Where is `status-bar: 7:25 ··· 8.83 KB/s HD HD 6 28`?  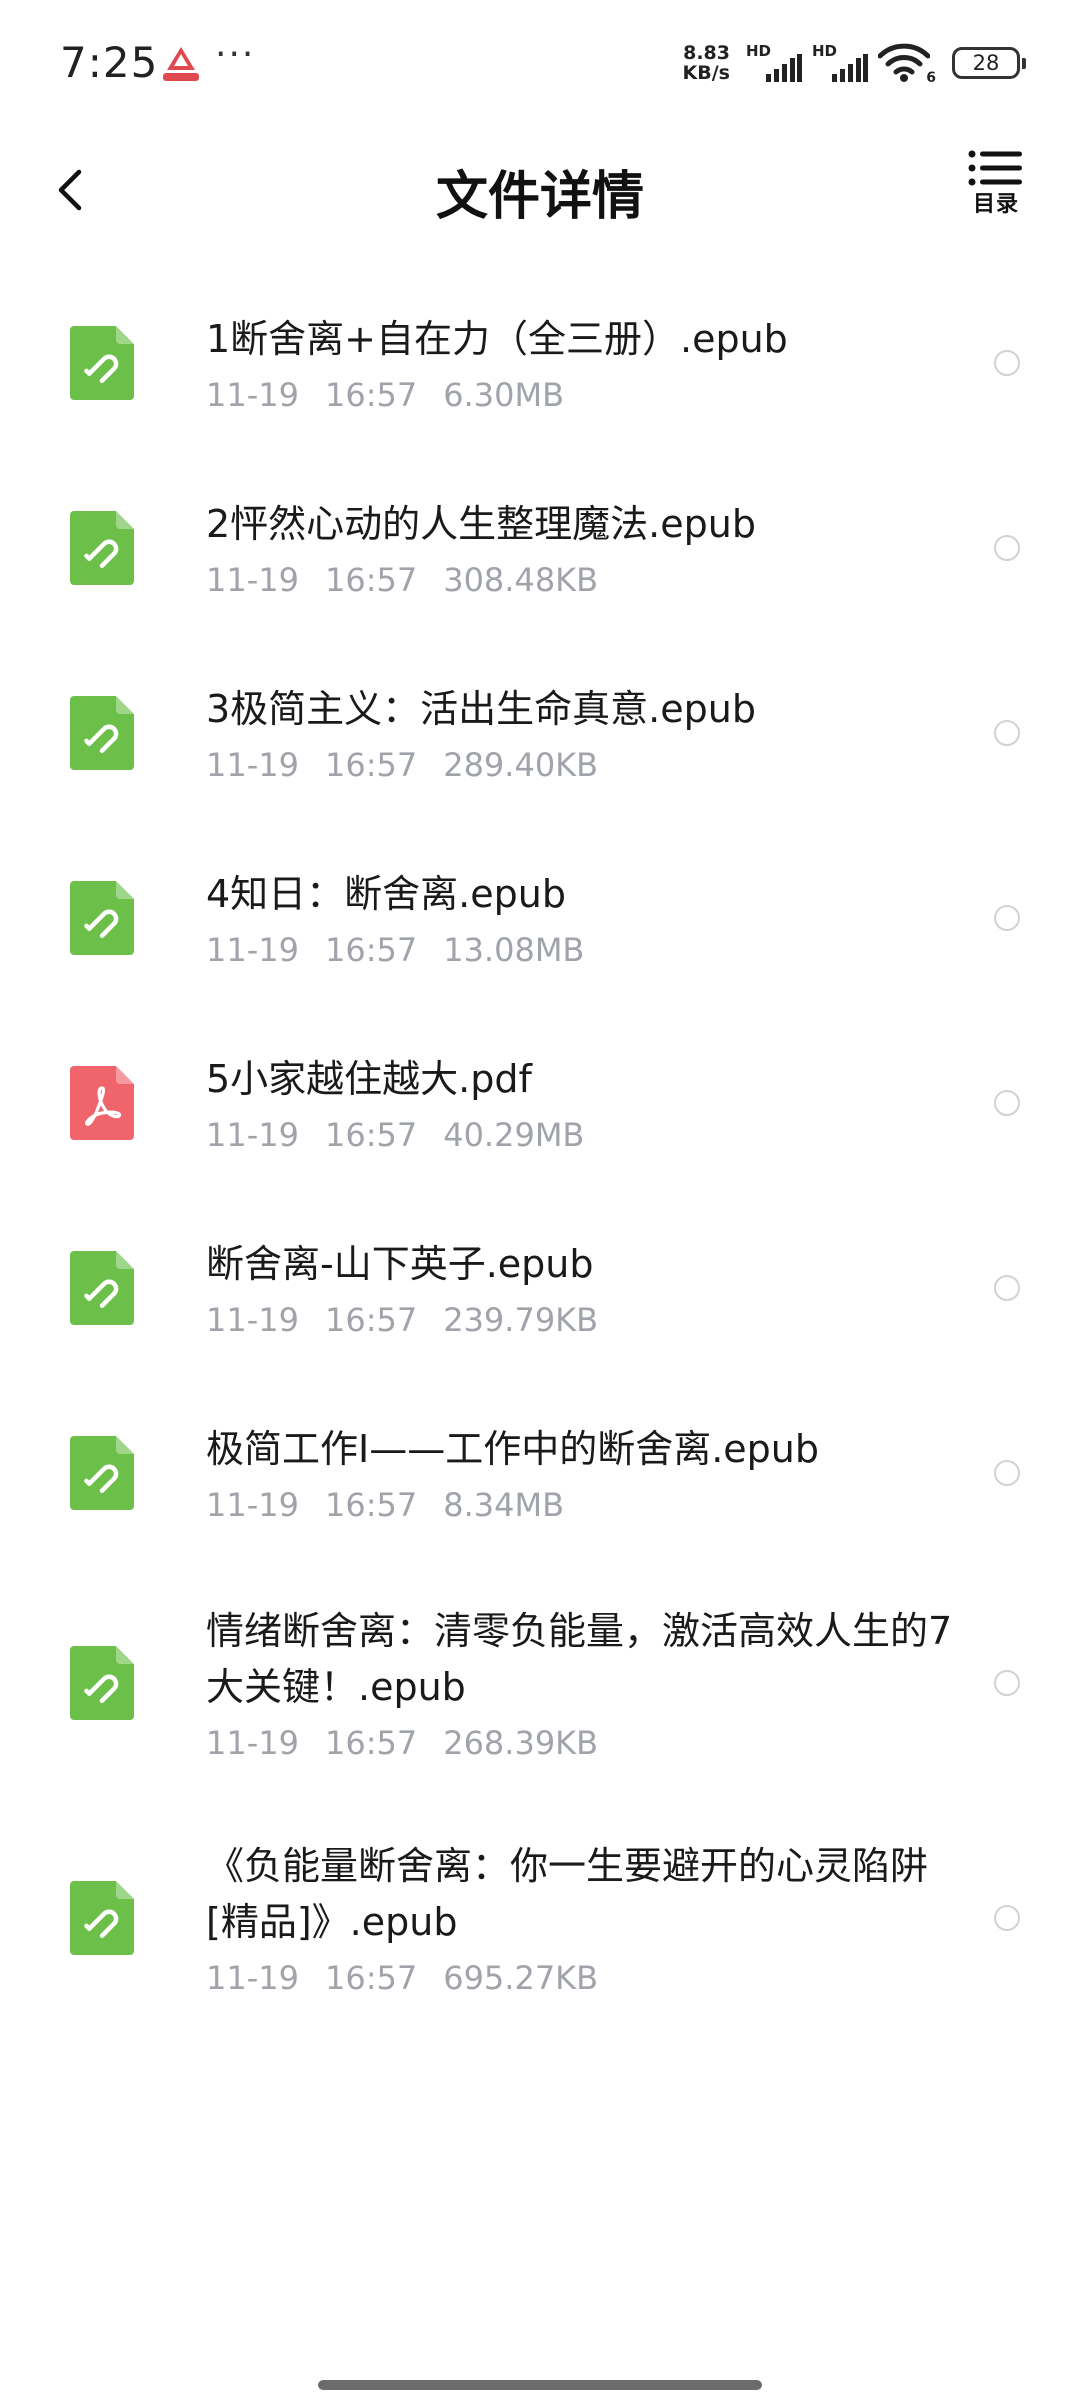 status-bar: 7:25 ··· 8.83 KB/s HD HD 6 28 is located at coordinates (540, 65).